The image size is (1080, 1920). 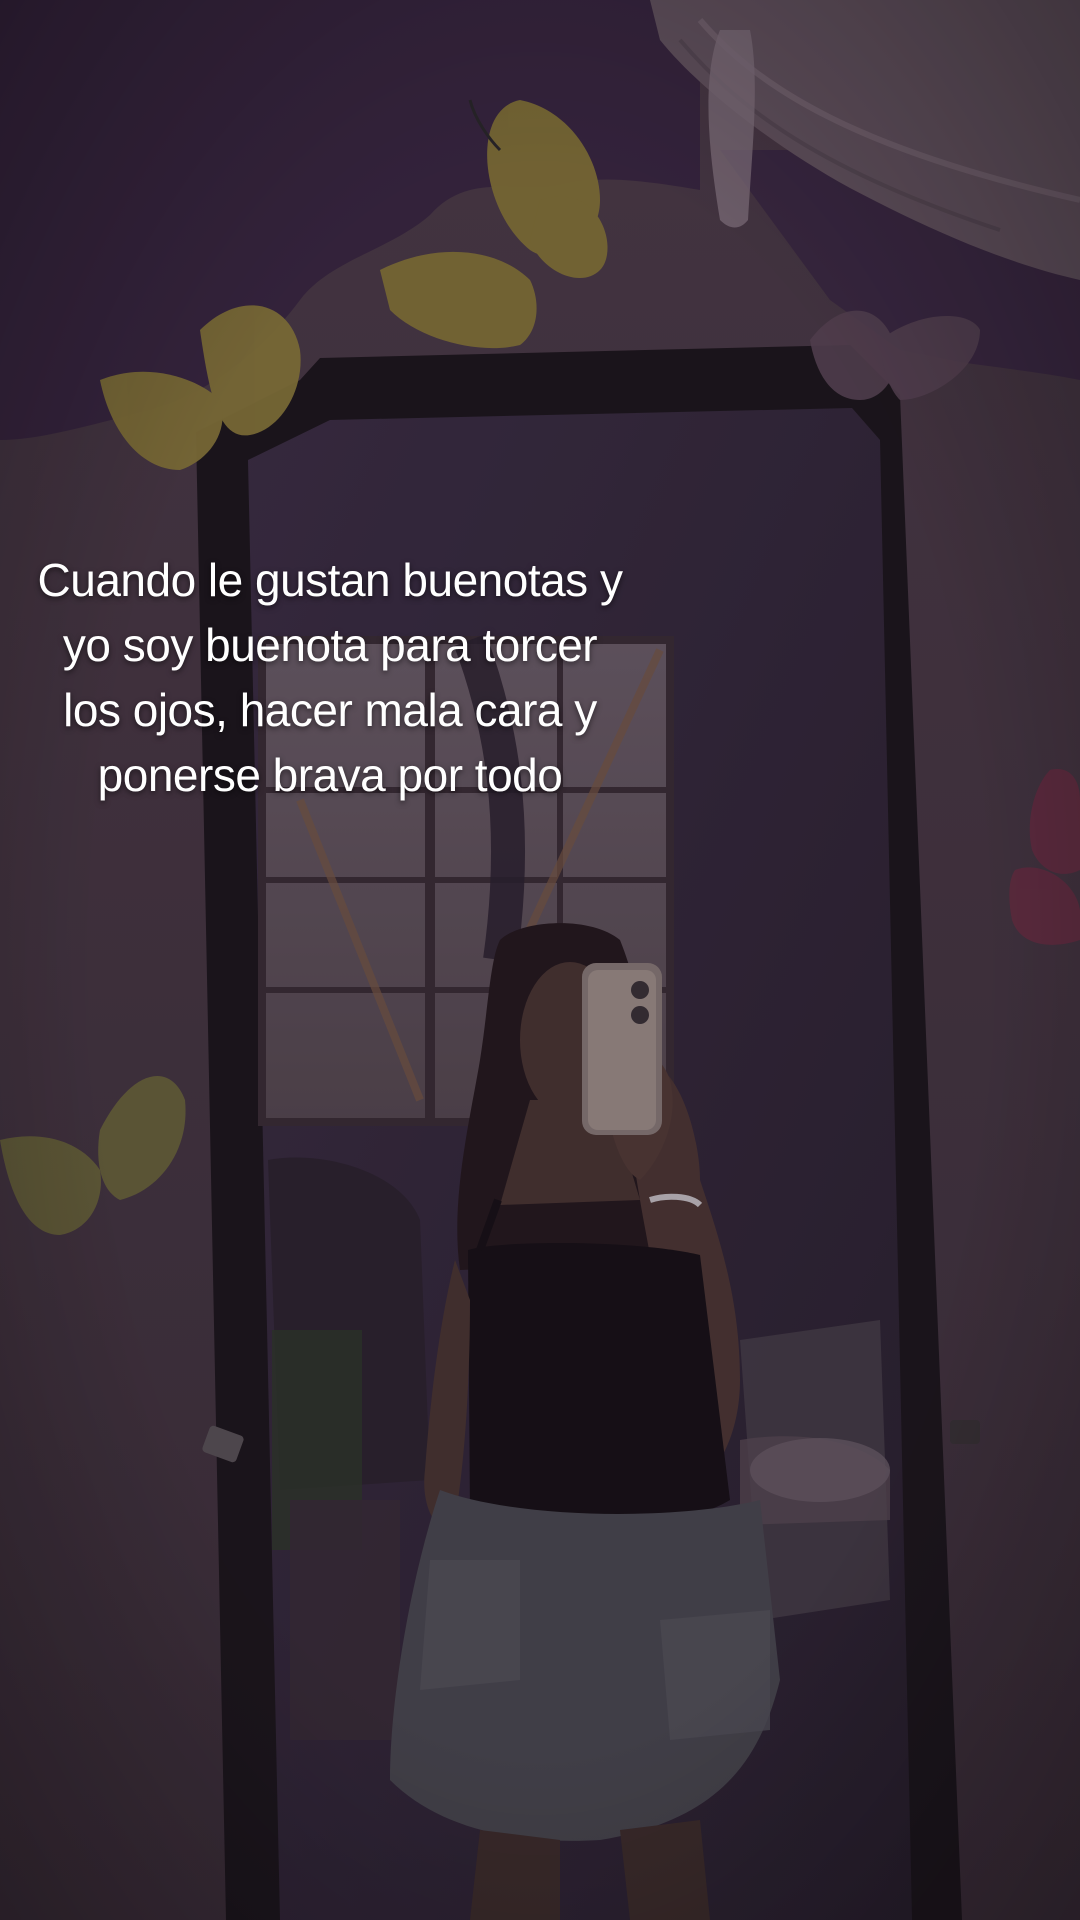 I want to click on caption-line: ponerse brava por todo, so click(x=330, y=775).